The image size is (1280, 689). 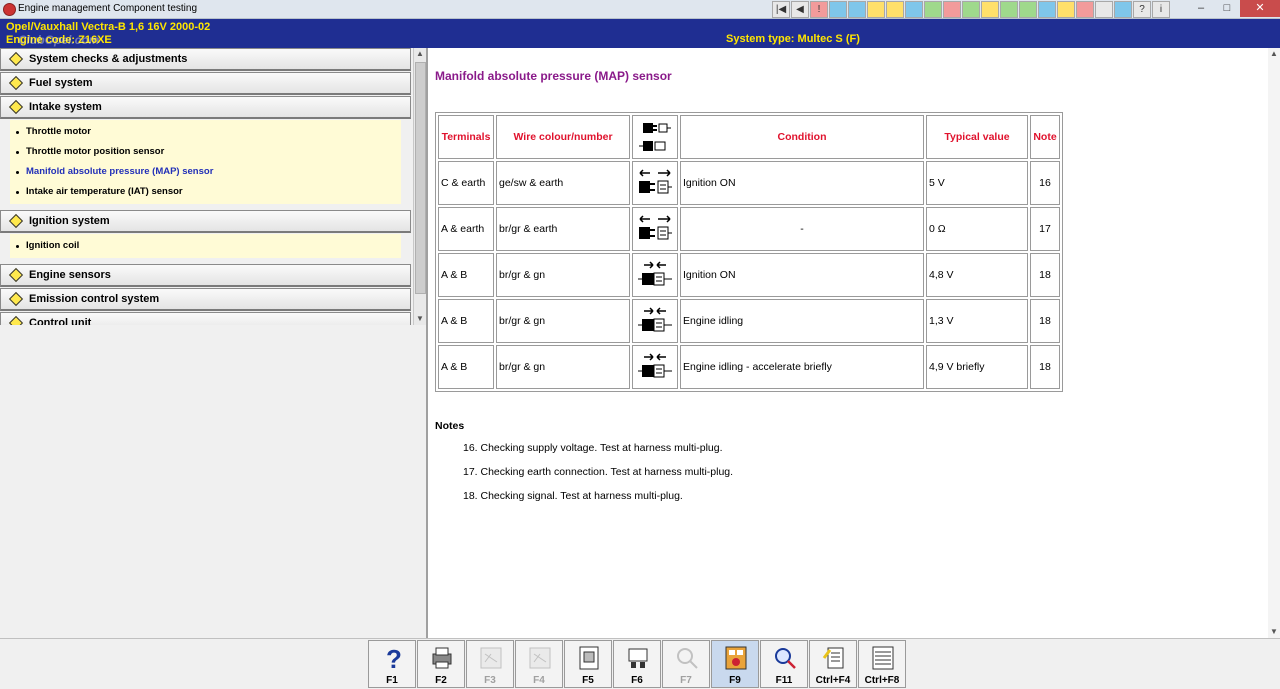 I want to click on tool-icon, so click(x=1123, y=9).